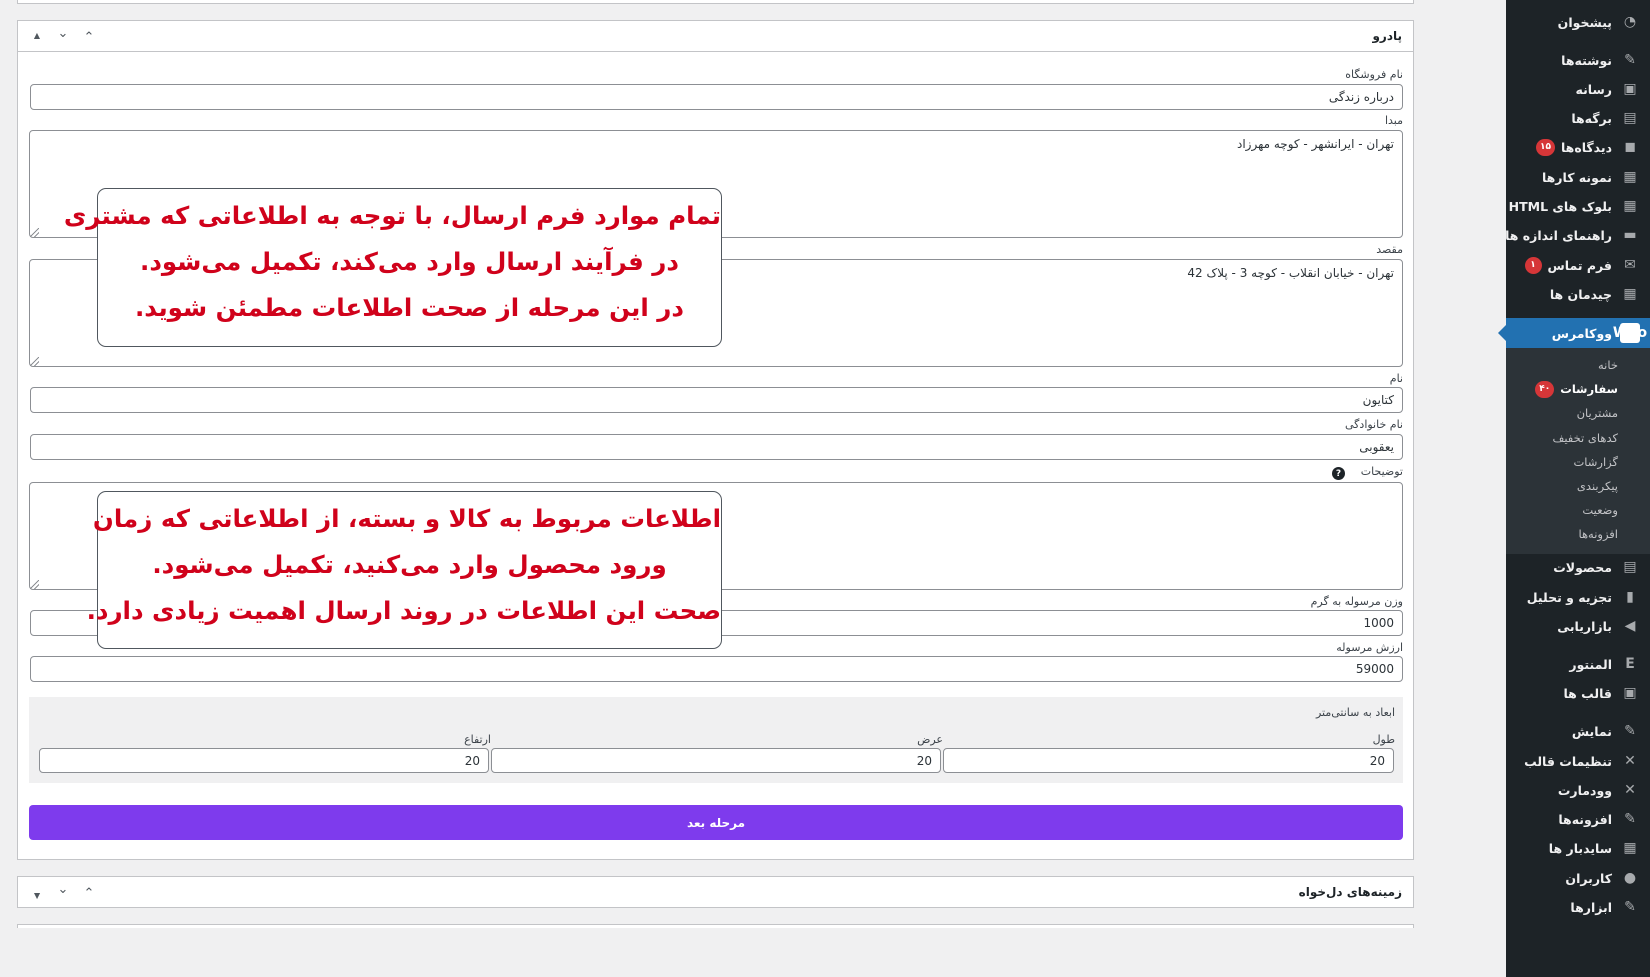  What do you see at coordinates (716, 822) in the screenshot?
I see `next-step-button: مرحله بعد` at bounding box center [716, 822].